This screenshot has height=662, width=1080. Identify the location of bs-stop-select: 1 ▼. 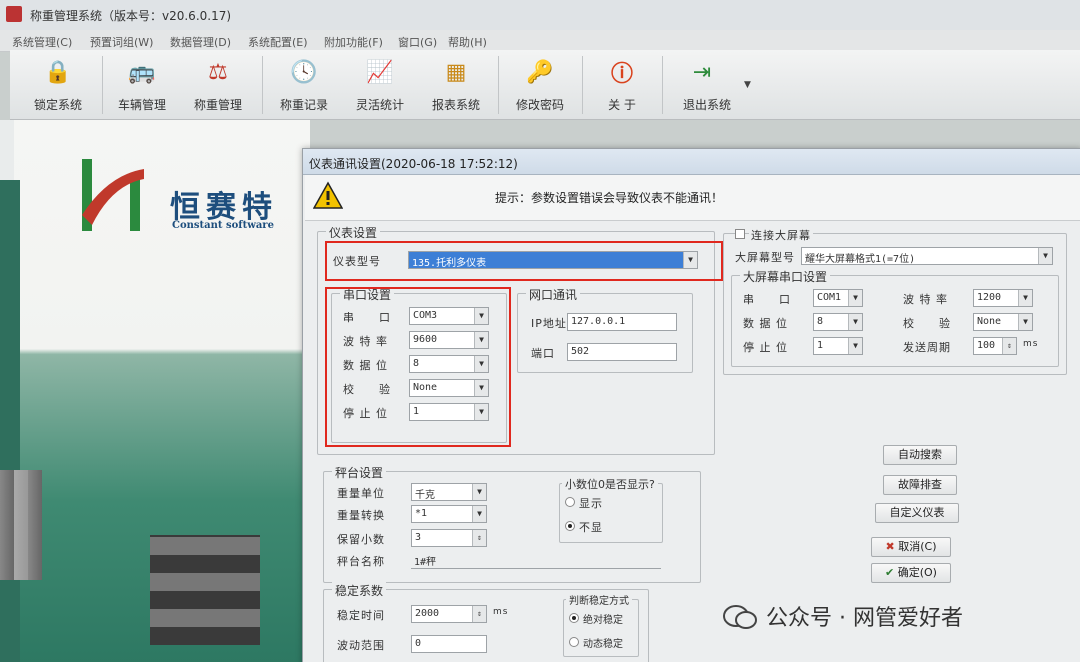
(838, 346).